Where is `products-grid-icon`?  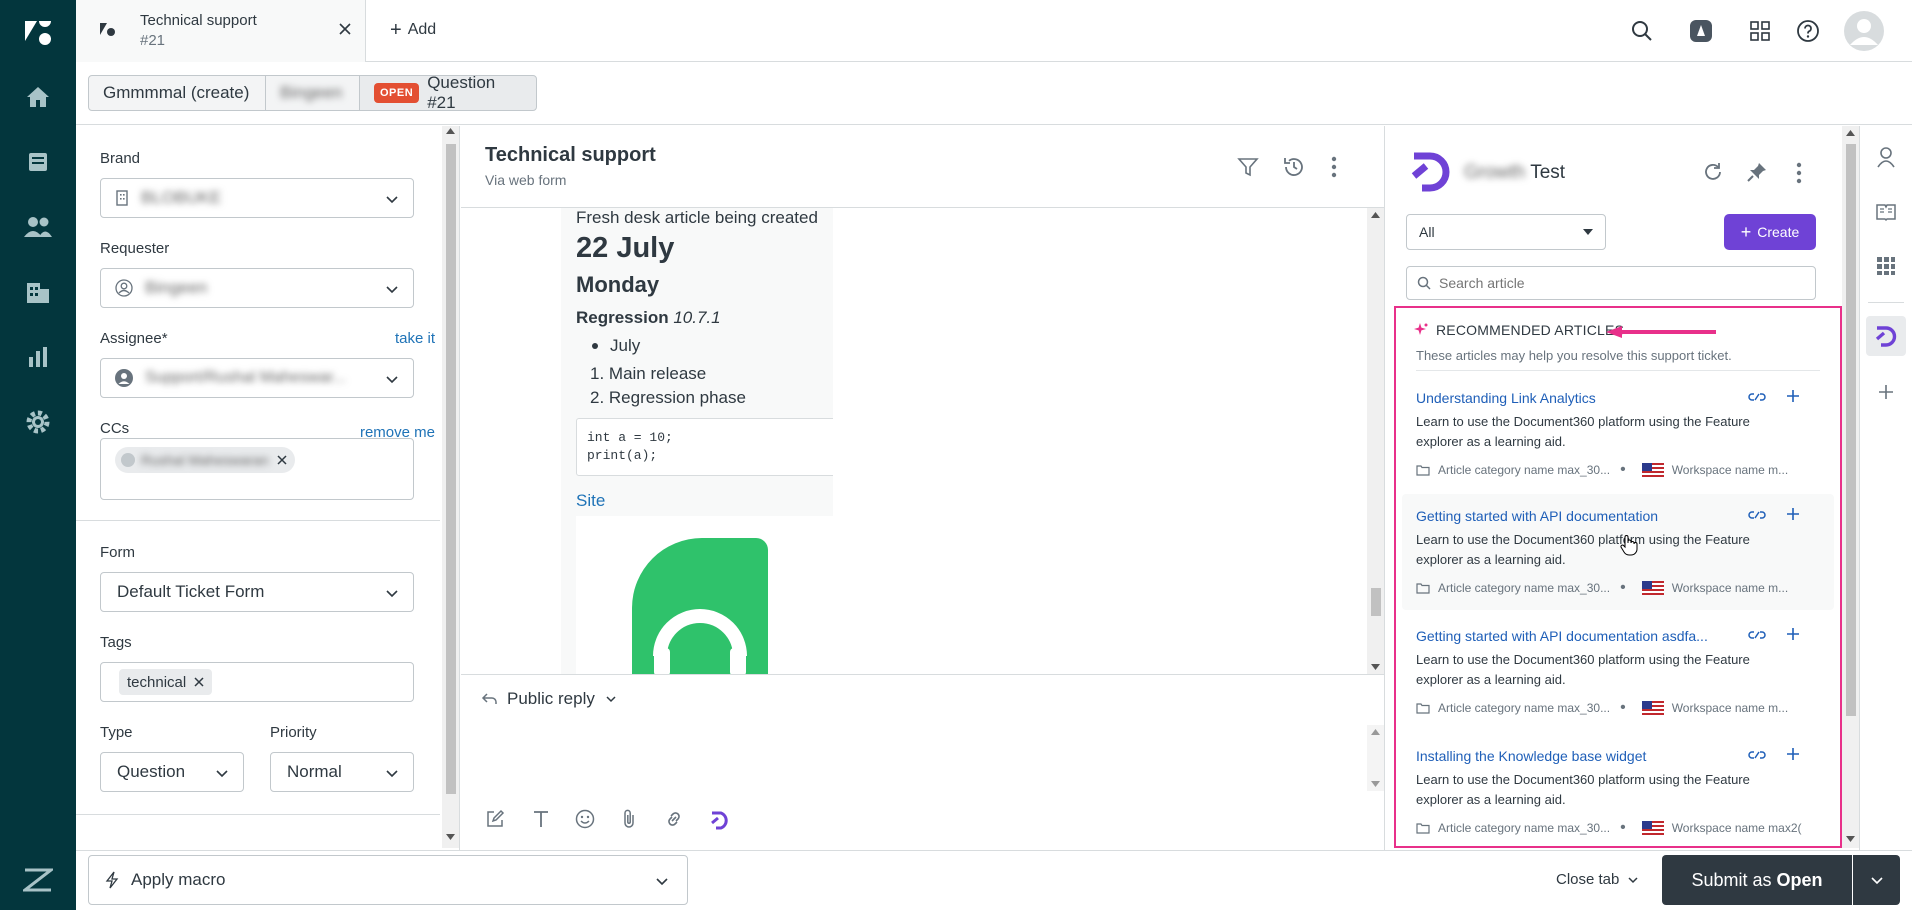 products-grid-icon is located at coordinates (1760, 31).